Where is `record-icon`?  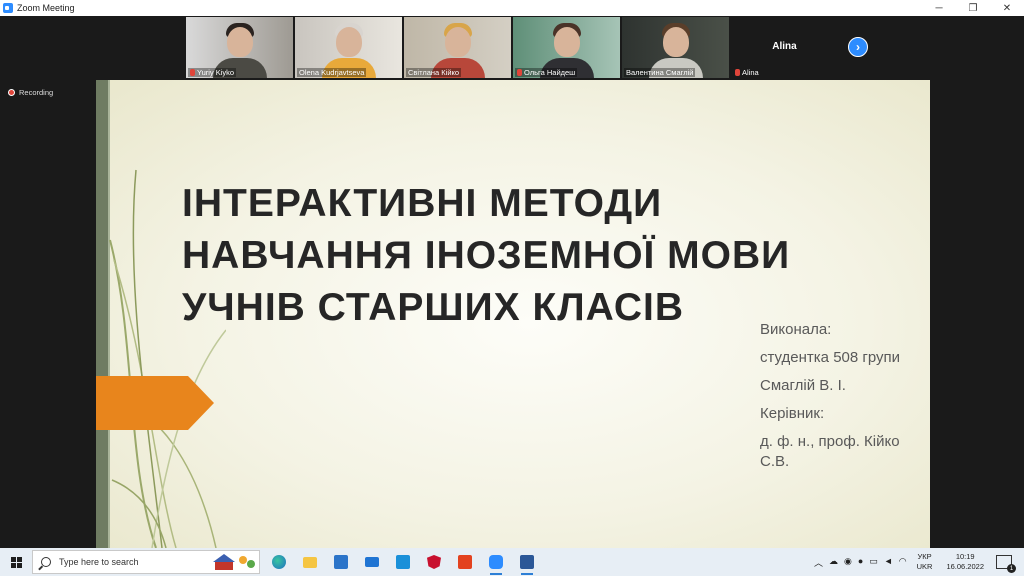
record-icon is located at coordinates (11, 92).